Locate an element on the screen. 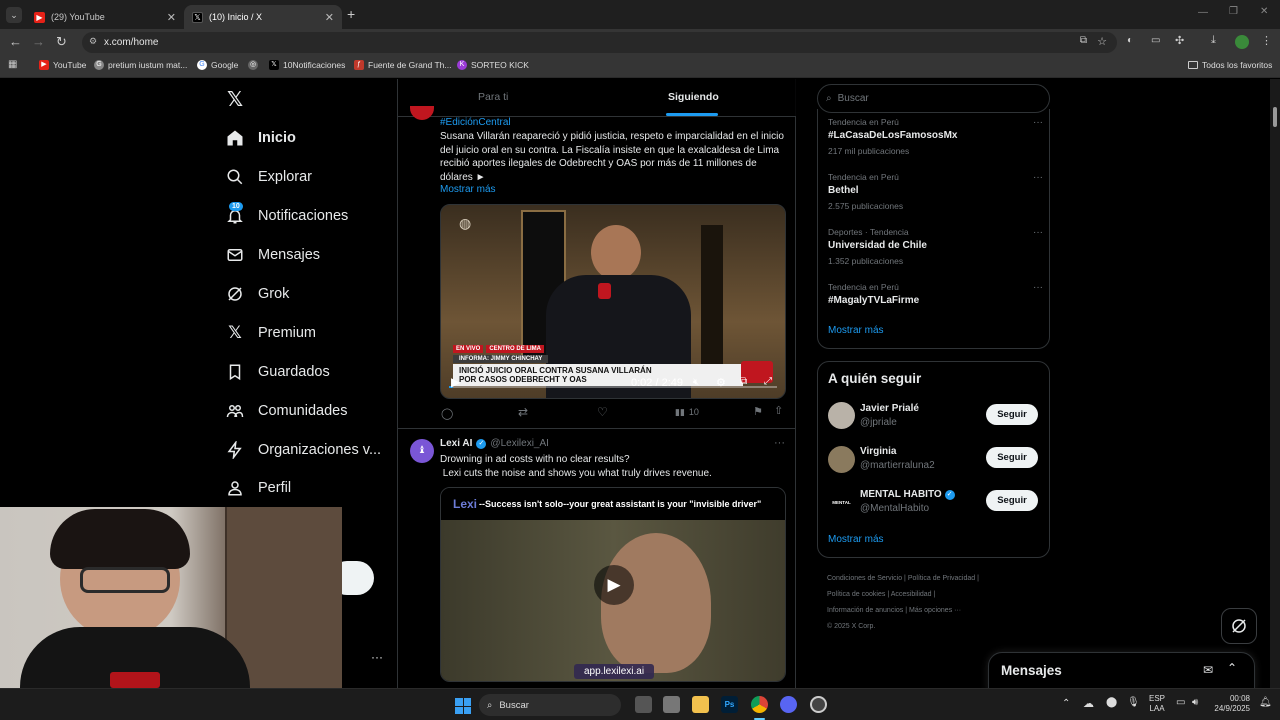 Image resolution: width=1280 pixels, height=720 pixels. show-more-link: Mostrar más is located at coordinates (468, 189).